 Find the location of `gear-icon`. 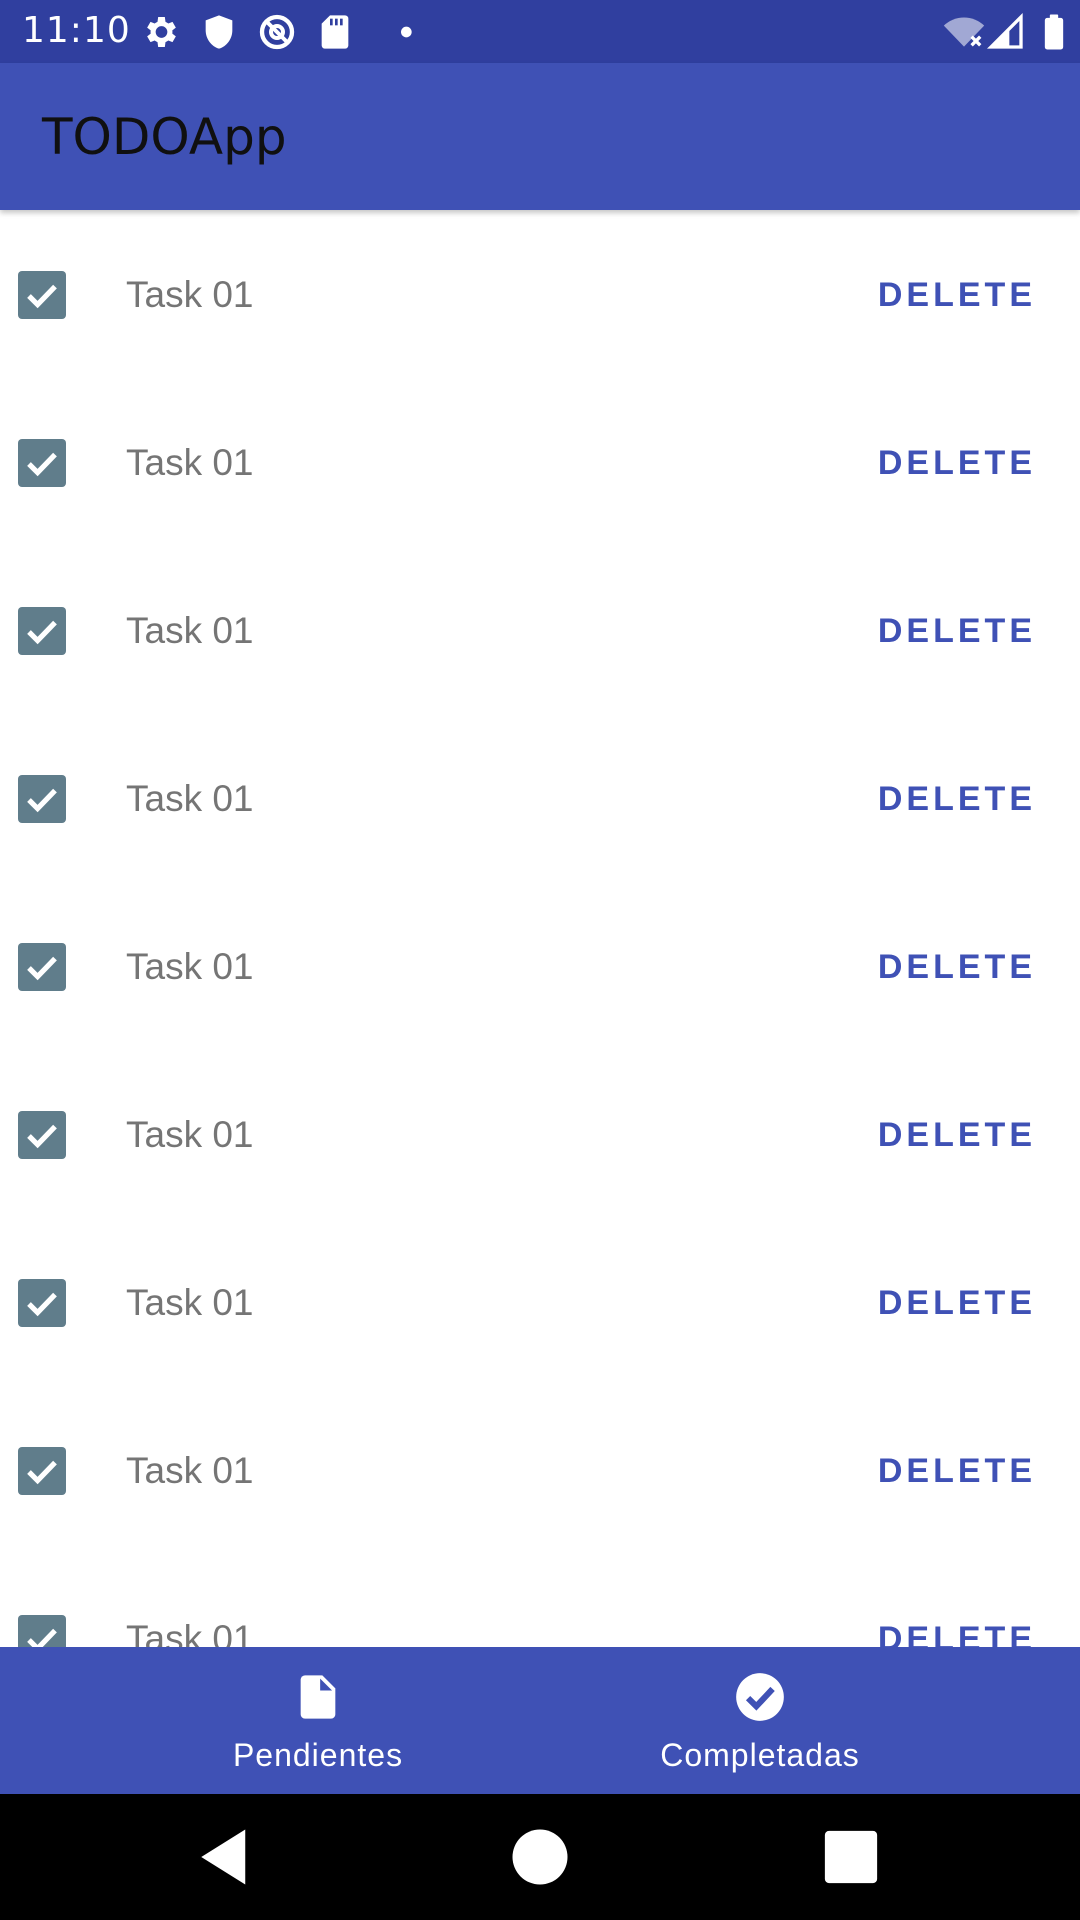

gear-icon is located at coordinates (161, 32).